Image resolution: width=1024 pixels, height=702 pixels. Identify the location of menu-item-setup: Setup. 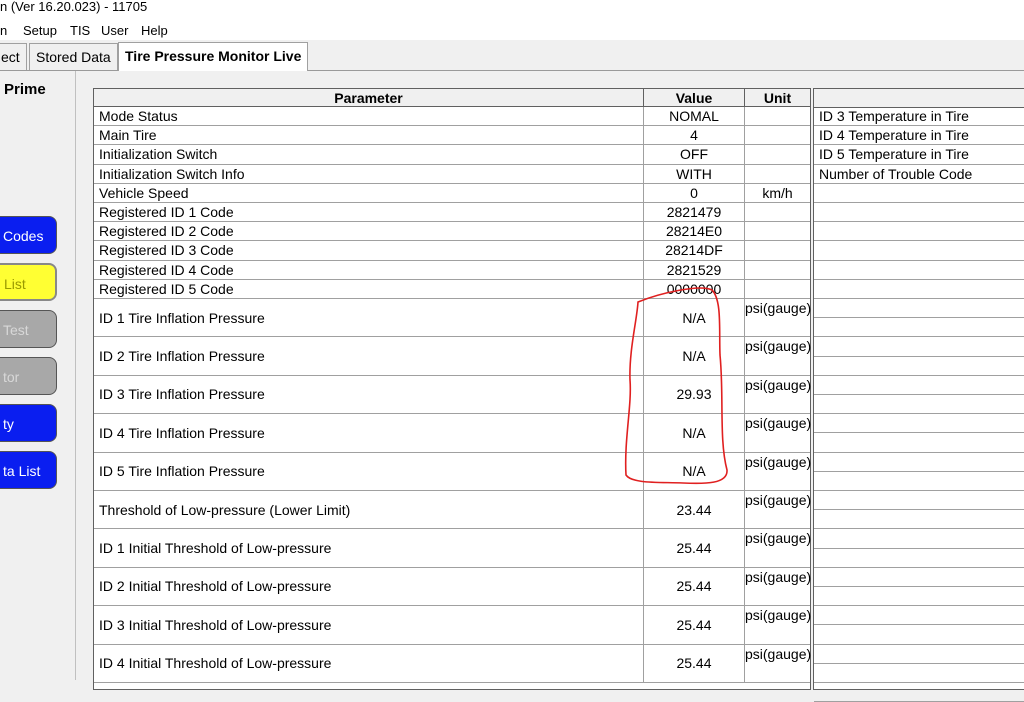
(40, 30).